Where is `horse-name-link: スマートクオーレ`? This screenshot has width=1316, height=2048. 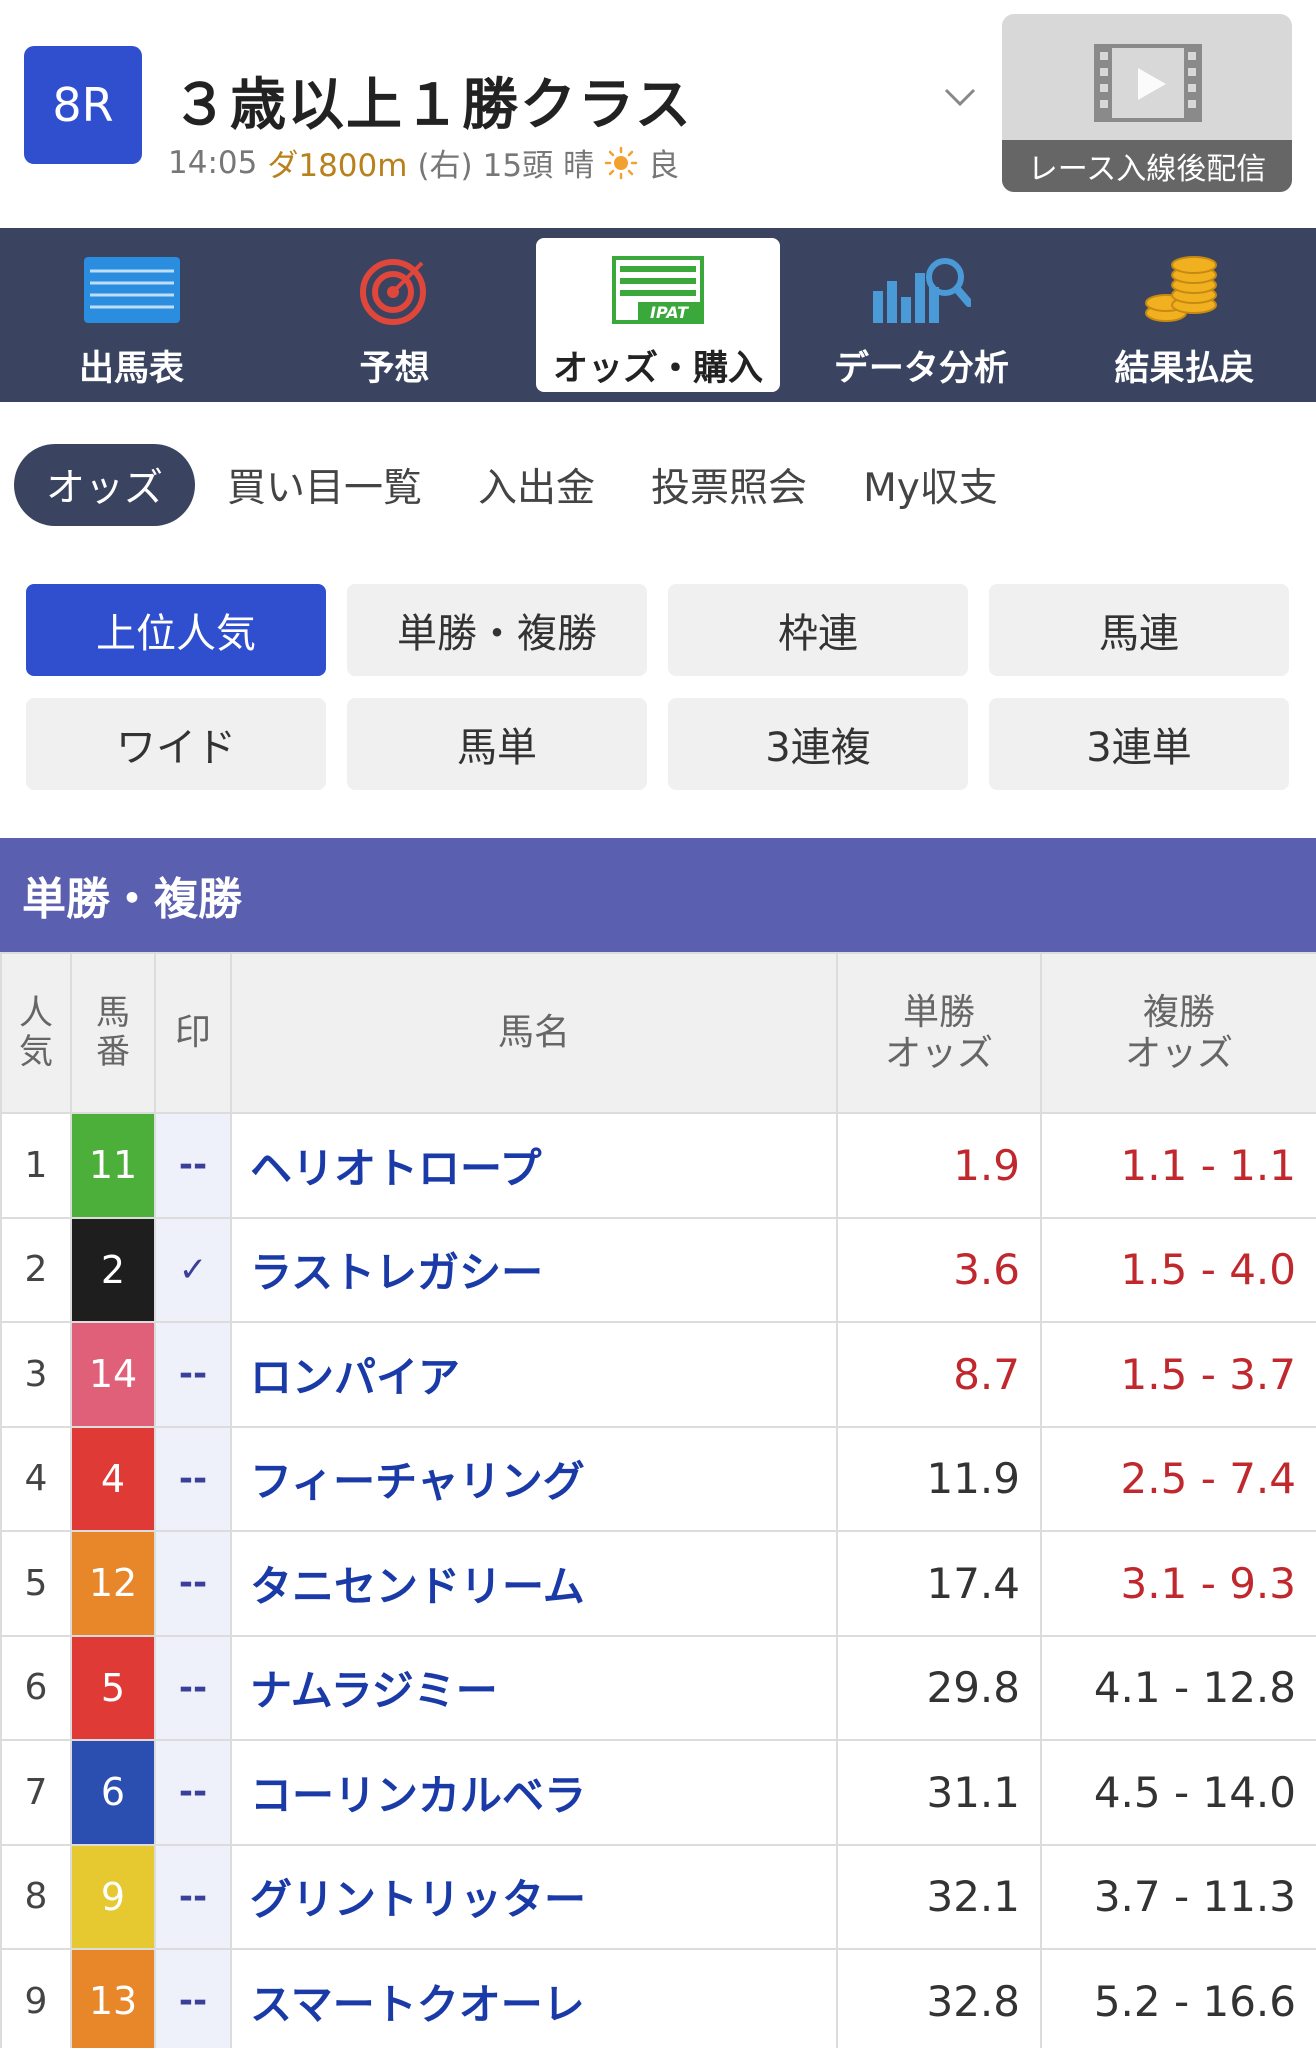 horse-name-link: スマートクオーレ is located at coordinates (534, 1998).